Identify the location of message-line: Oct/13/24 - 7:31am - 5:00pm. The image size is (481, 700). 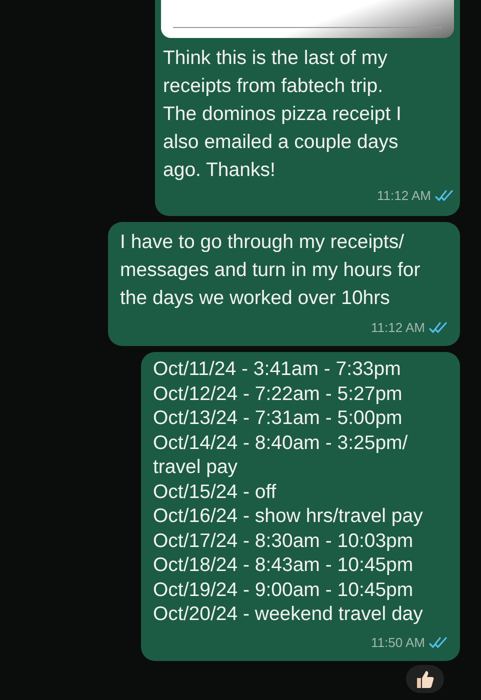
(278, 418).